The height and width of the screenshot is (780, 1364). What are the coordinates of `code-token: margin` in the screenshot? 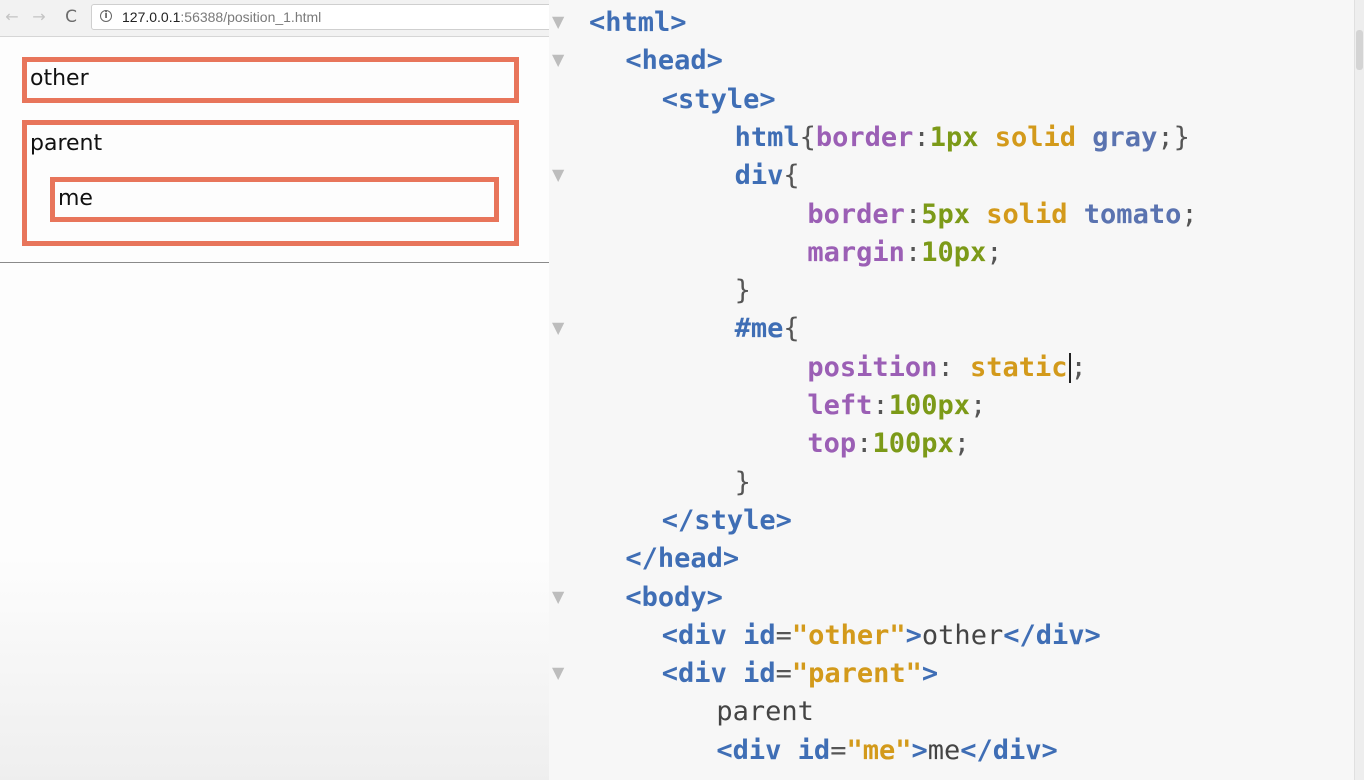 It's located at (856, 252).